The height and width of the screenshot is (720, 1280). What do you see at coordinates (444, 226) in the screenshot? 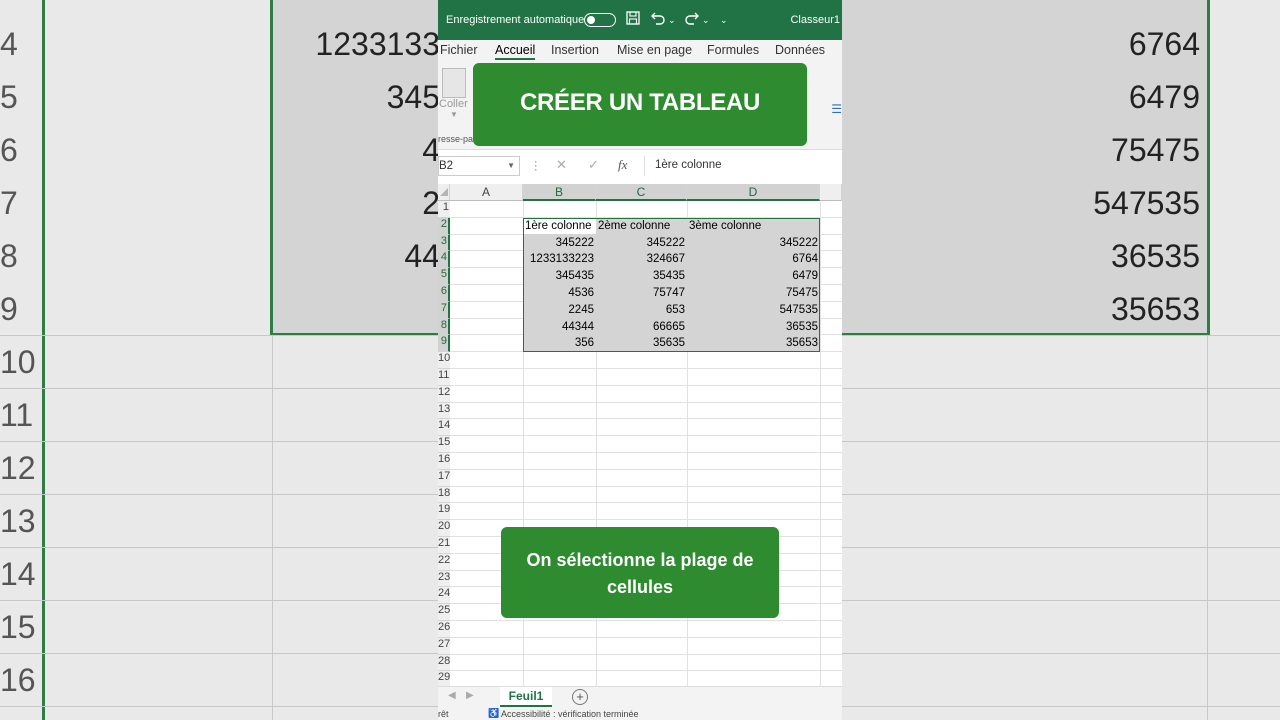
I see `row-header: 2` at bounding box center [444, 226].